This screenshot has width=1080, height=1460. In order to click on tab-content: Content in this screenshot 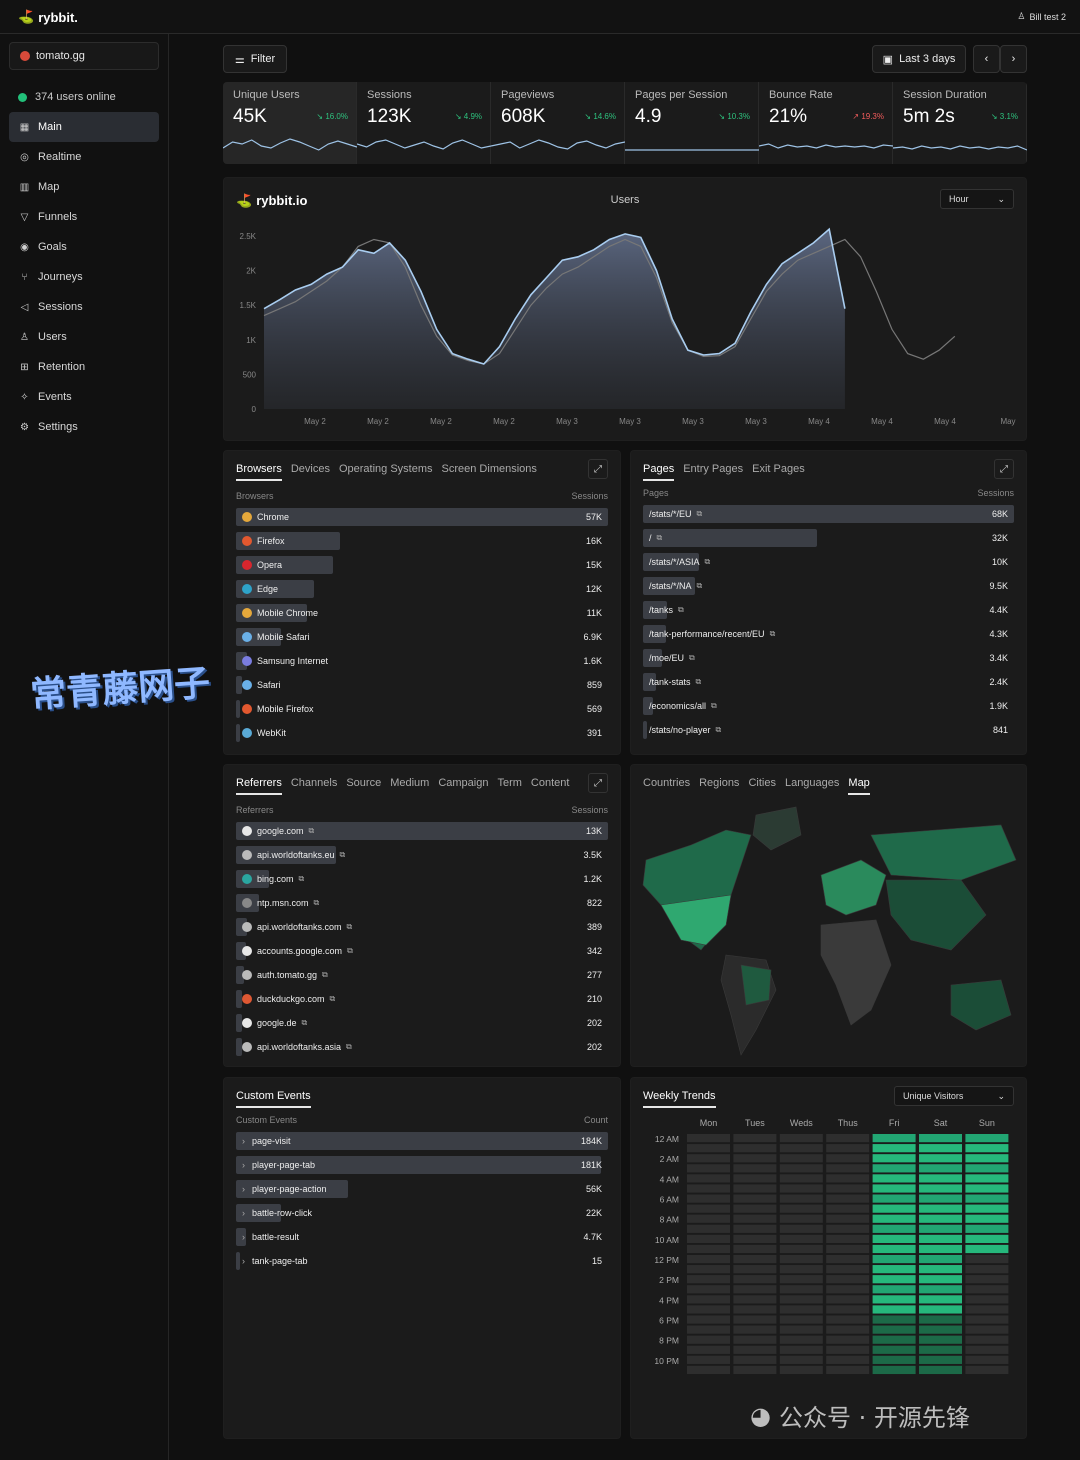, I will do `click(550, 786)`.